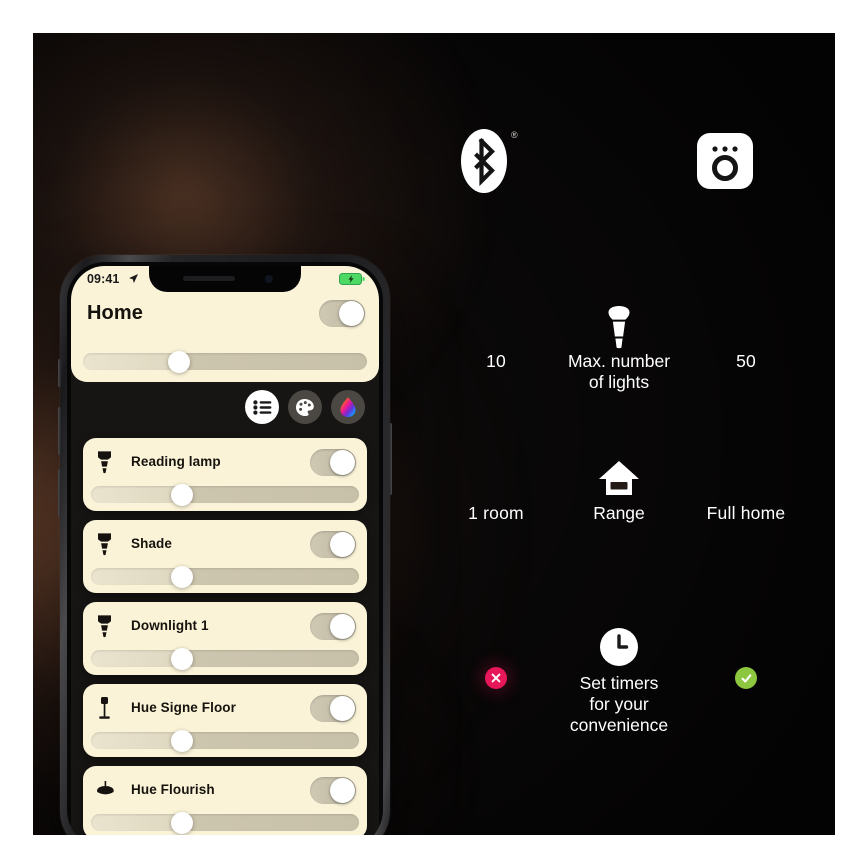 The height and width of the screenshot is (868, 868). What do you see at coordinates (225, 474) in the screenshot?
I see `list-item: Reading lamp` at bounding box center [225, 474].